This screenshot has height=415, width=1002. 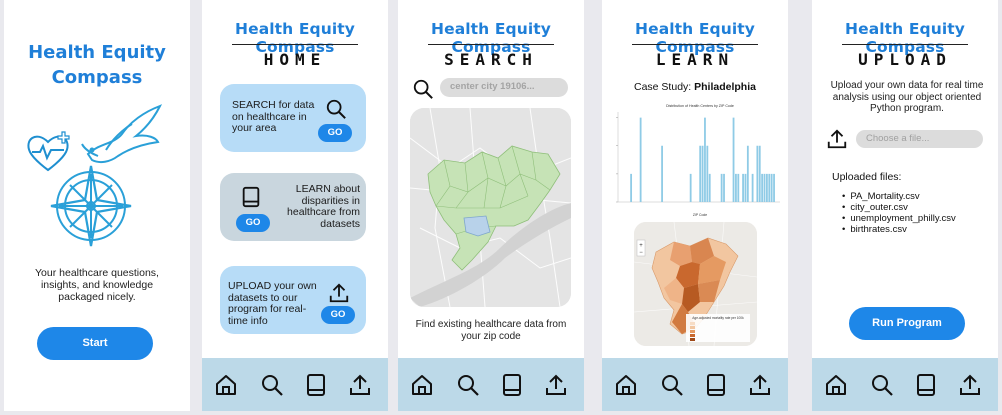 I want to click on philadelphia-map, so click(x=490, y=207).